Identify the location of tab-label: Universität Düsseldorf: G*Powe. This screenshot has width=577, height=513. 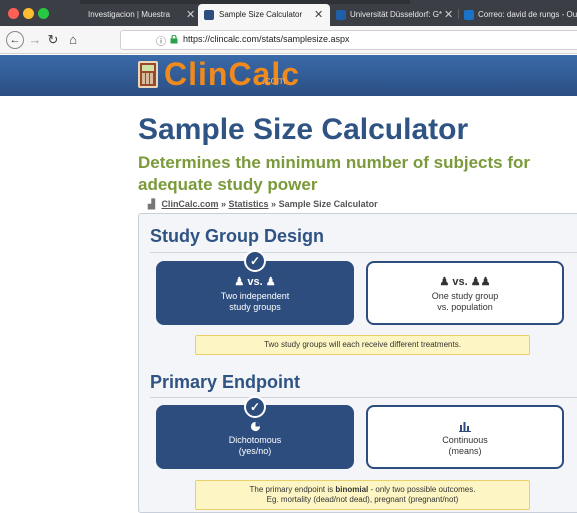
(396, 14).